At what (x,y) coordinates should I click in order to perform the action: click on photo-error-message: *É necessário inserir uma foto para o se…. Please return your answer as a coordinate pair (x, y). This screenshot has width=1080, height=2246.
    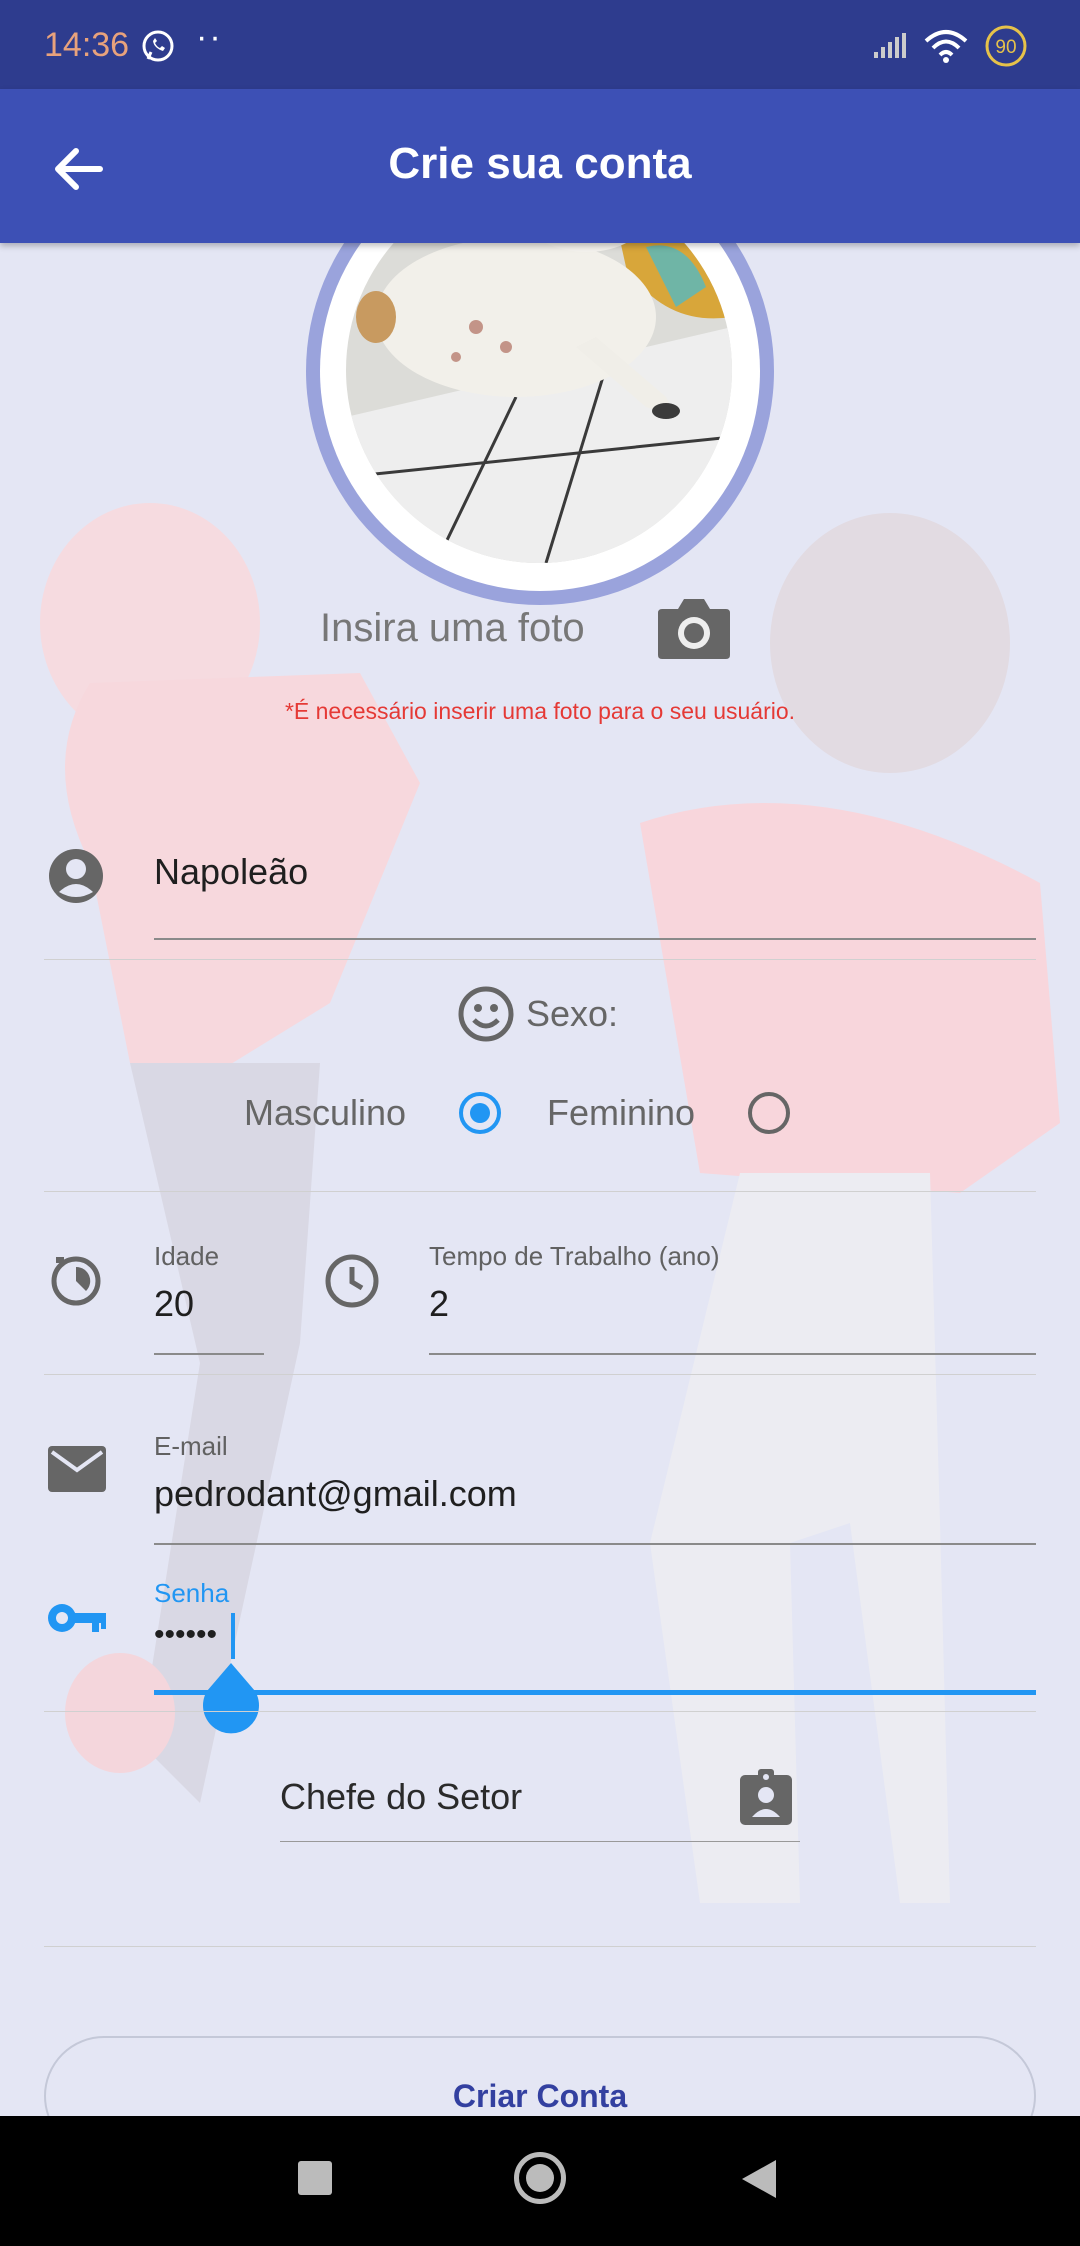
    Looking at the image, I should click on (540, 711).